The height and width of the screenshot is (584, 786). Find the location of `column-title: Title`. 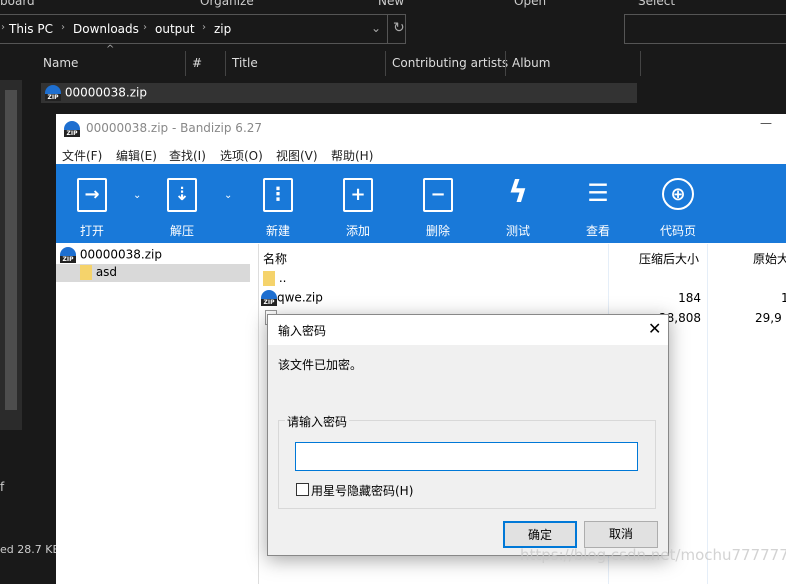

column-title: Title is located at coordinates (245, 63).